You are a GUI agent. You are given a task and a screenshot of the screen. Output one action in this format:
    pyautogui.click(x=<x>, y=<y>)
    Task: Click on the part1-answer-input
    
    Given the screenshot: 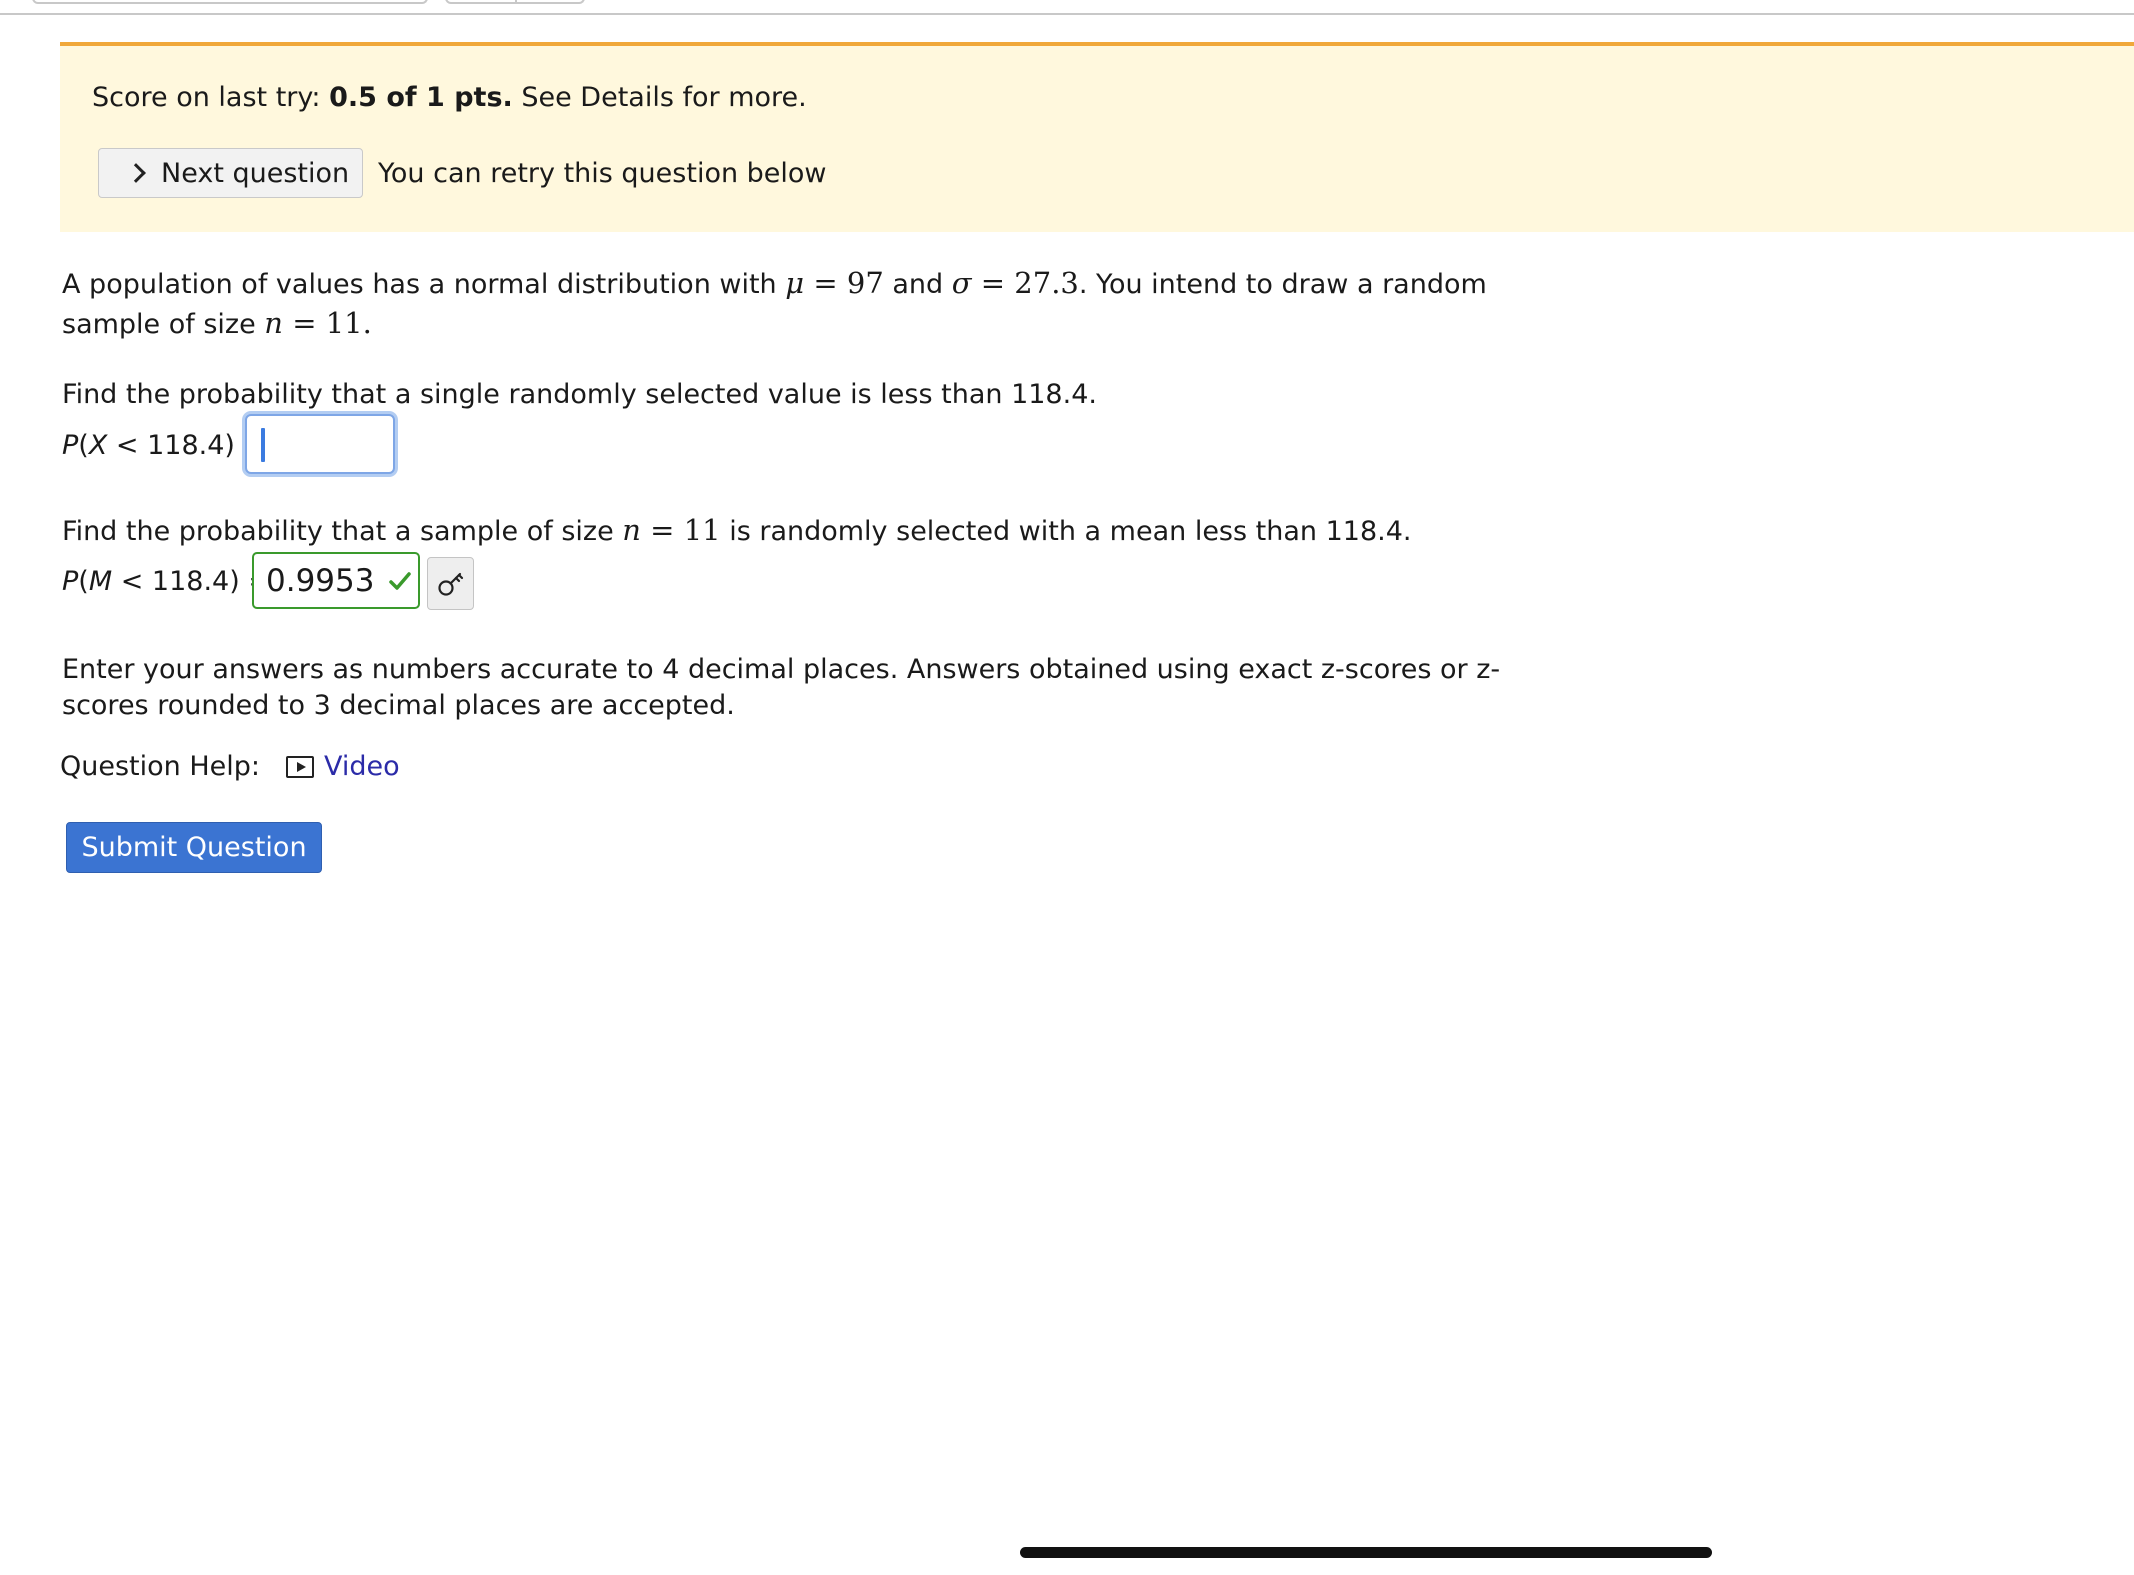 What is the action you would take?
    pyautogui.click(x=320, y=444)
    